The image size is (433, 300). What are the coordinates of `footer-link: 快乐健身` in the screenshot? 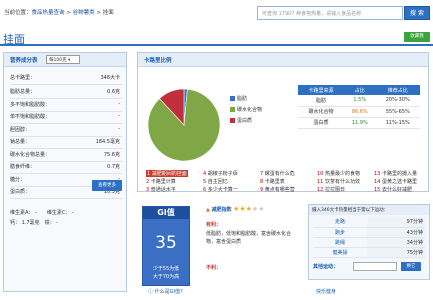 It's located at (326, 291).